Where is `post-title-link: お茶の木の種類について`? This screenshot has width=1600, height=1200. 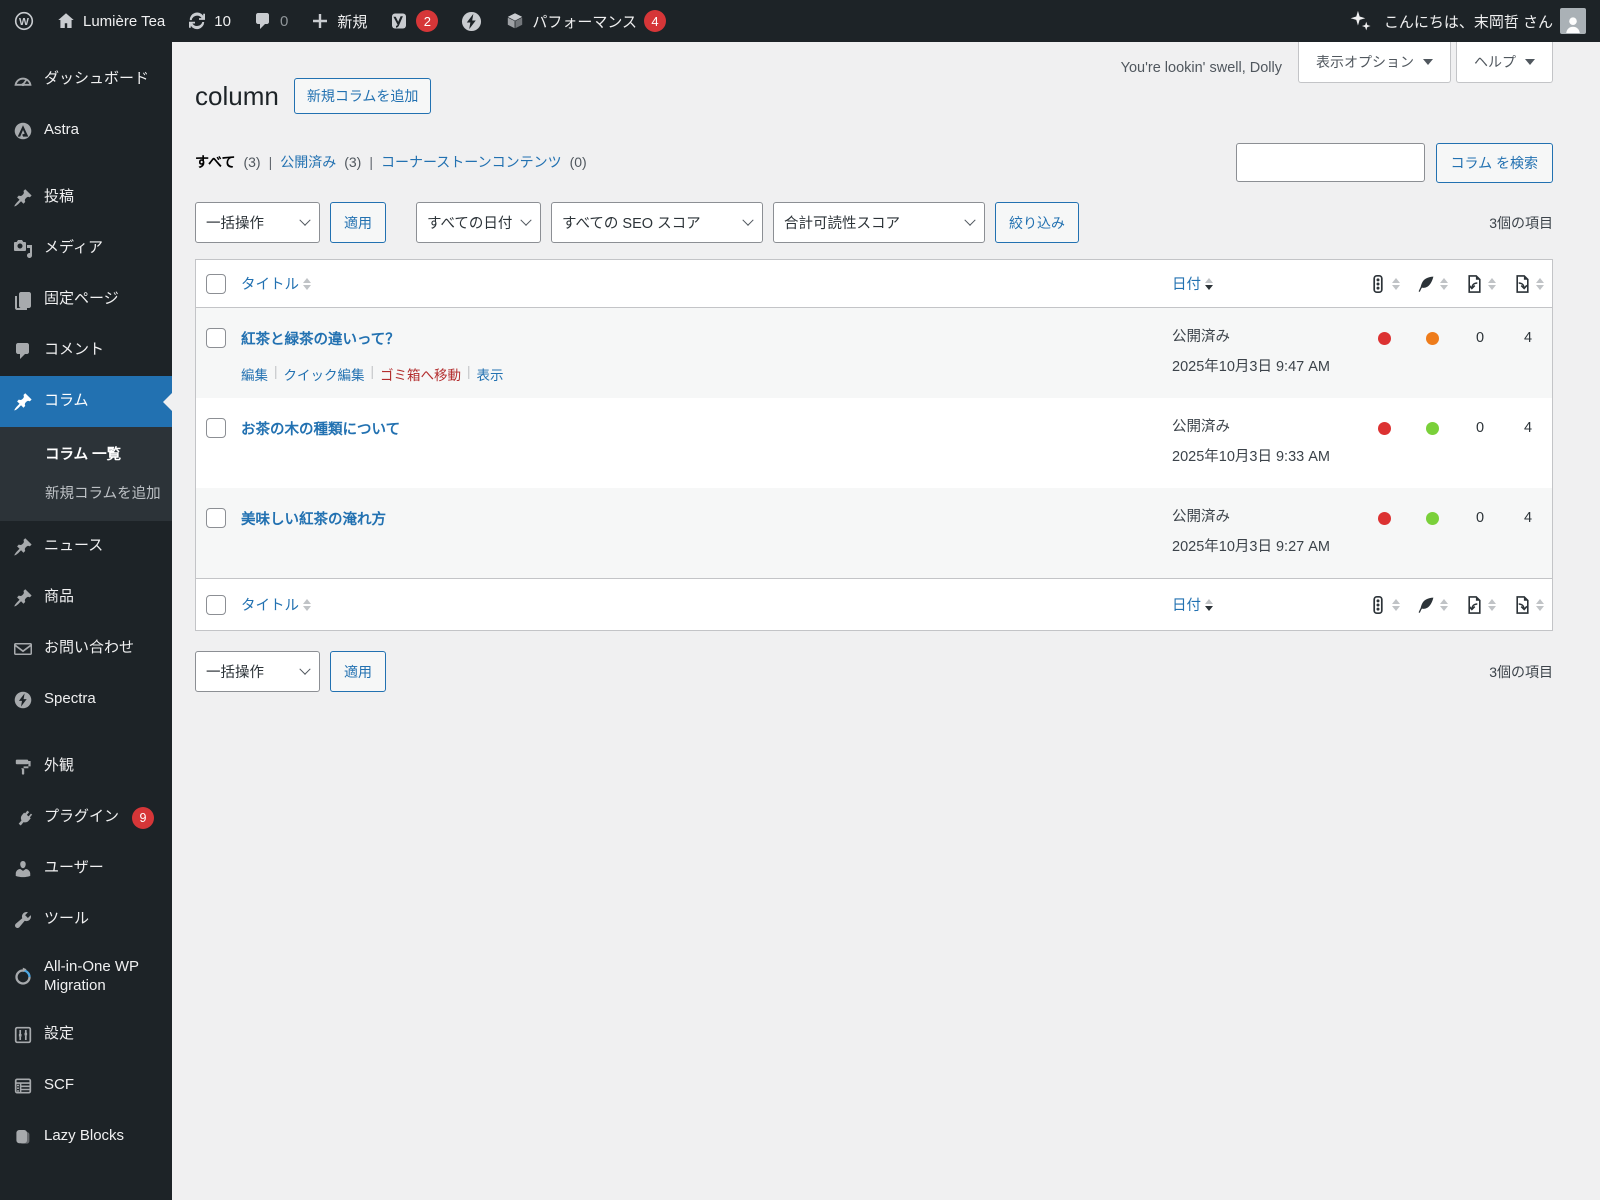
post-title-link: お茶の木の種類について is located at coordinates (320, 430).